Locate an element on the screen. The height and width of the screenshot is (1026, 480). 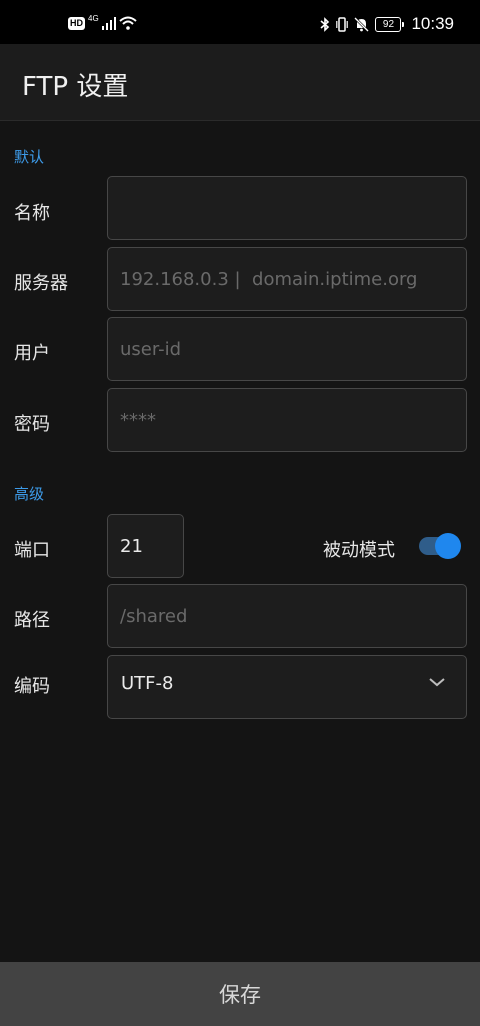
status-left: HD 4G is located at coordinates (102, 21).